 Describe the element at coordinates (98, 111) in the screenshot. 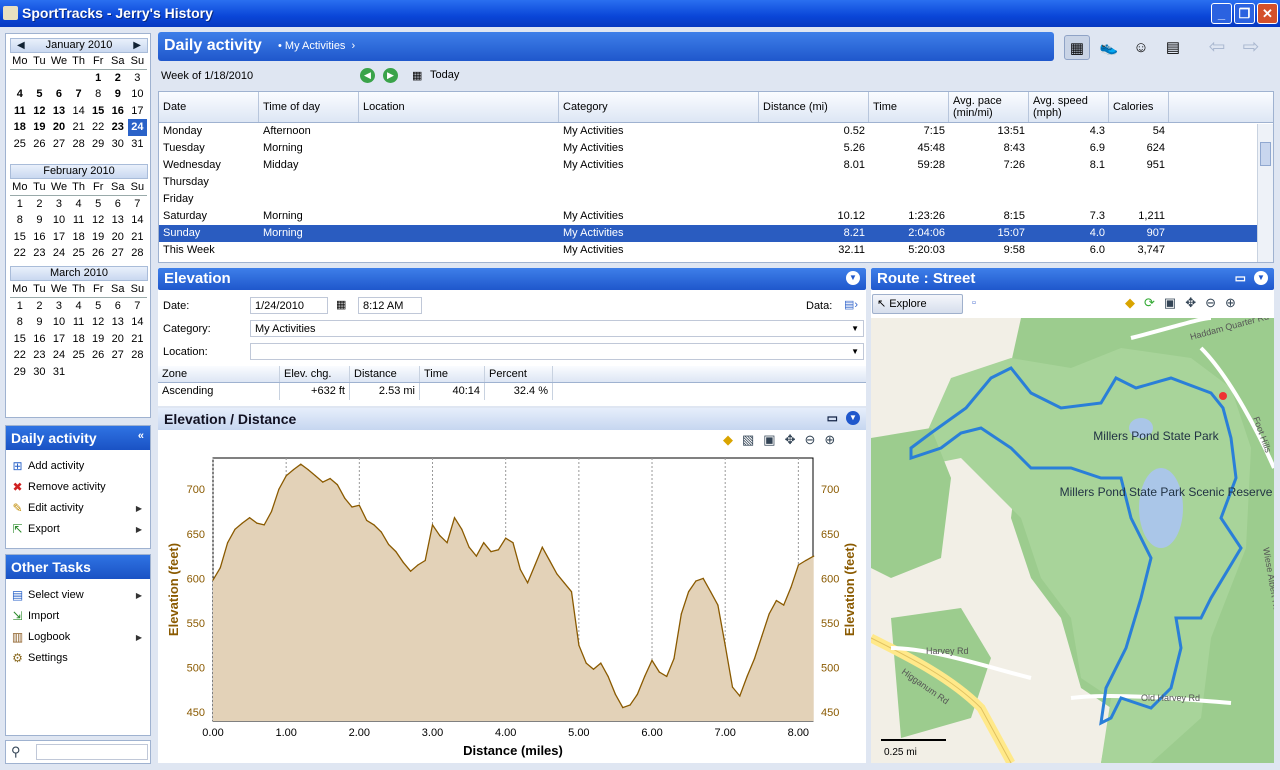

I see `calendar-day: 15` at that location.